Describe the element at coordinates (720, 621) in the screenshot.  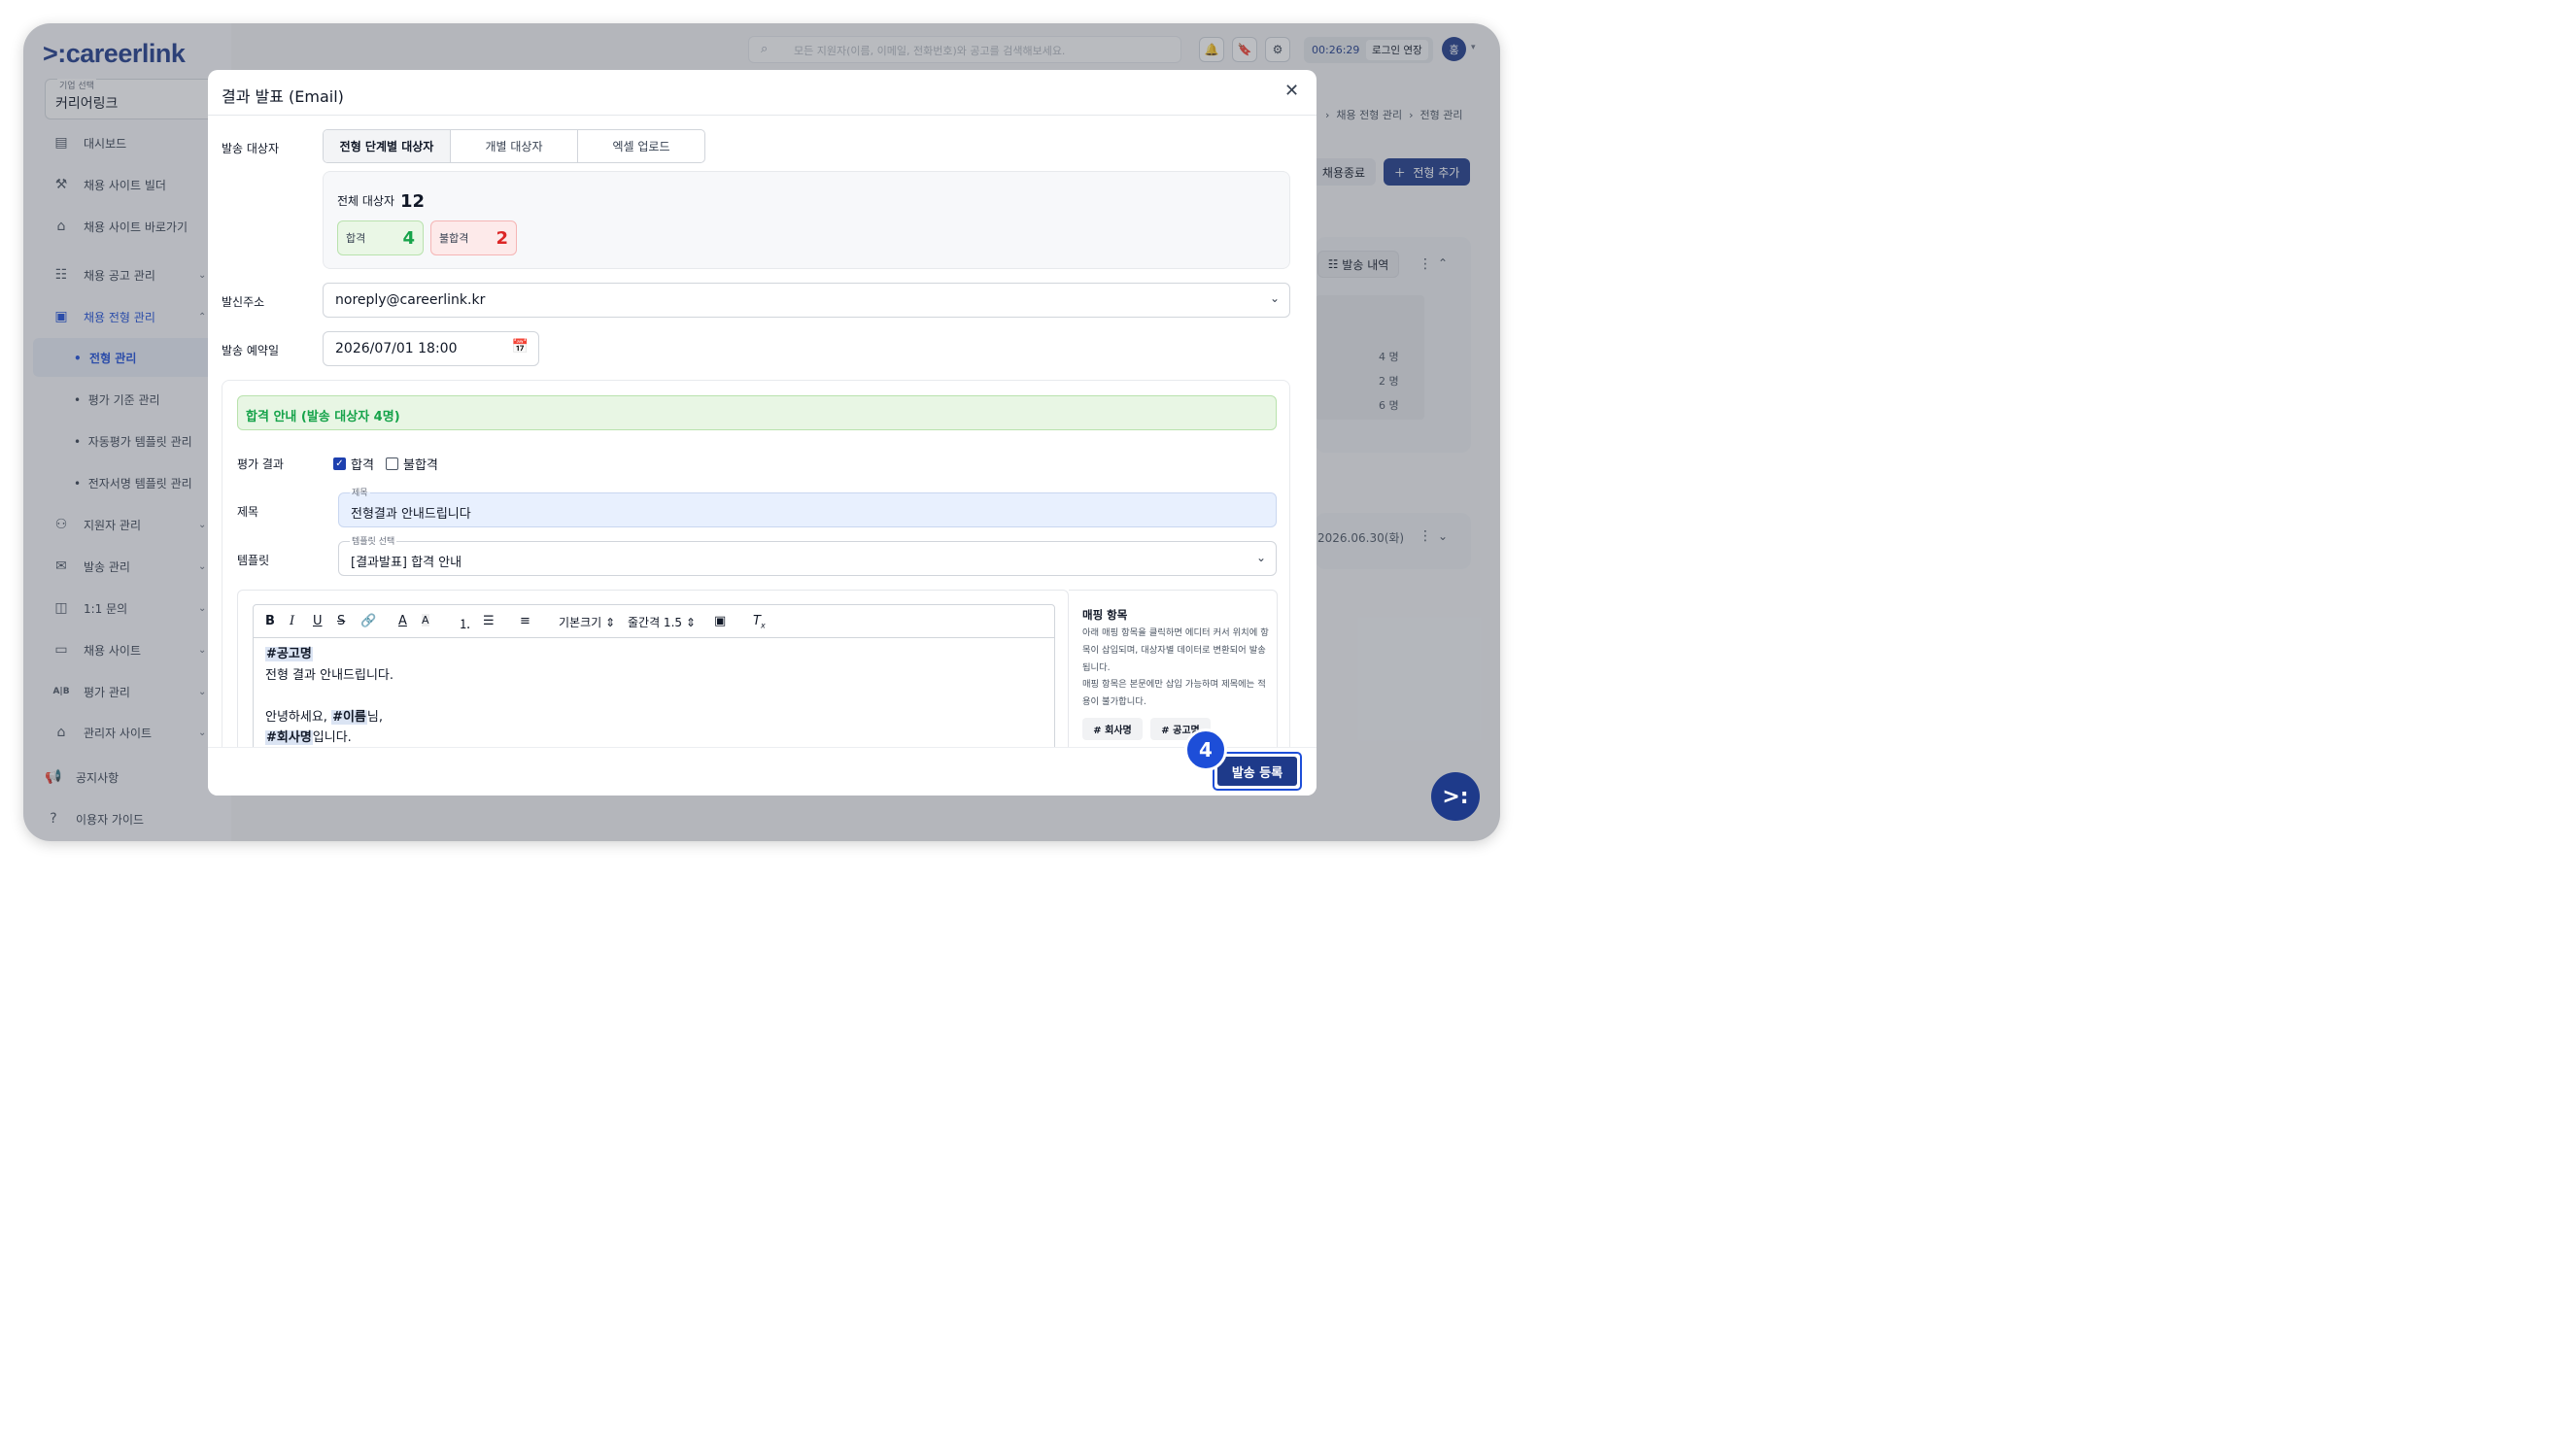
I see `image-icon: ▣` at that location.